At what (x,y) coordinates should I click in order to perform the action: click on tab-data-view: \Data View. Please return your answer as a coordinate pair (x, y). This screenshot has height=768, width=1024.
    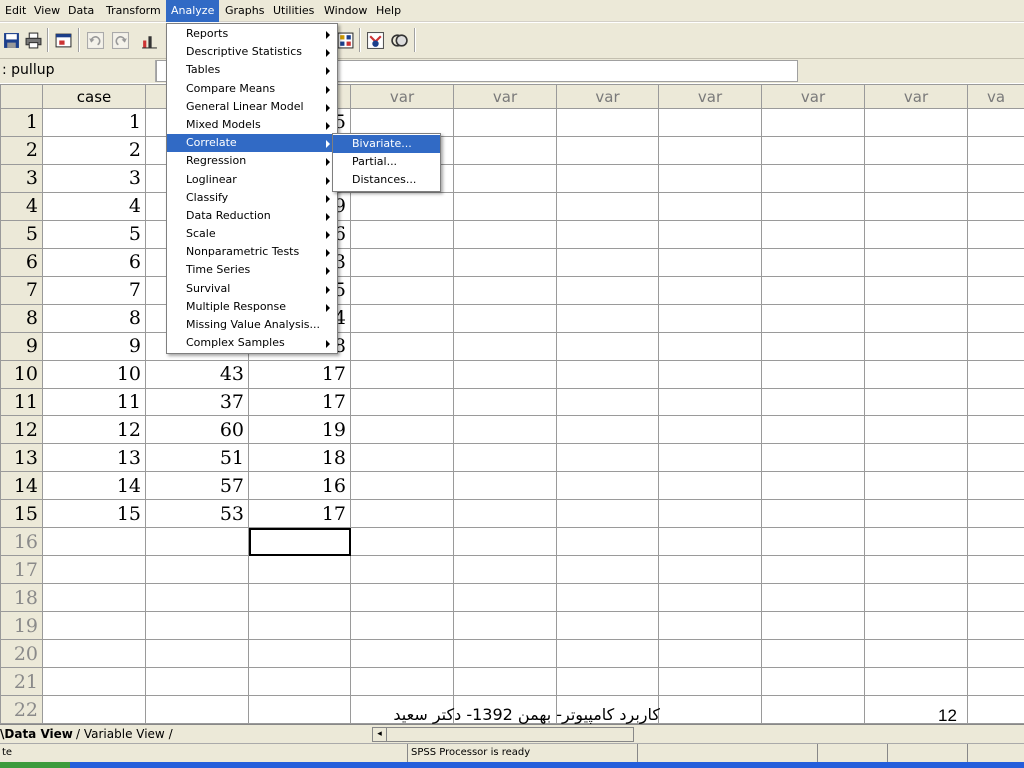
    Looking at the image, I should click on (36, 734).